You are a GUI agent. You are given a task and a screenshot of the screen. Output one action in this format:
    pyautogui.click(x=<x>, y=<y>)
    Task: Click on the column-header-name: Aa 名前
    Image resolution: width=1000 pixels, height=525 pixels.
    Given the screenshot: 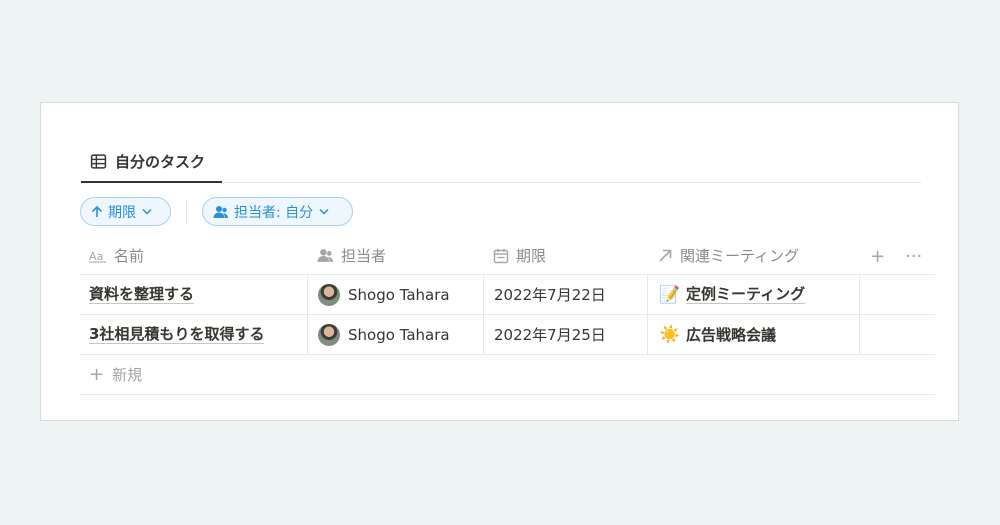 What is the action you would take?
    pyautogui.click(x=193, y=255)
    